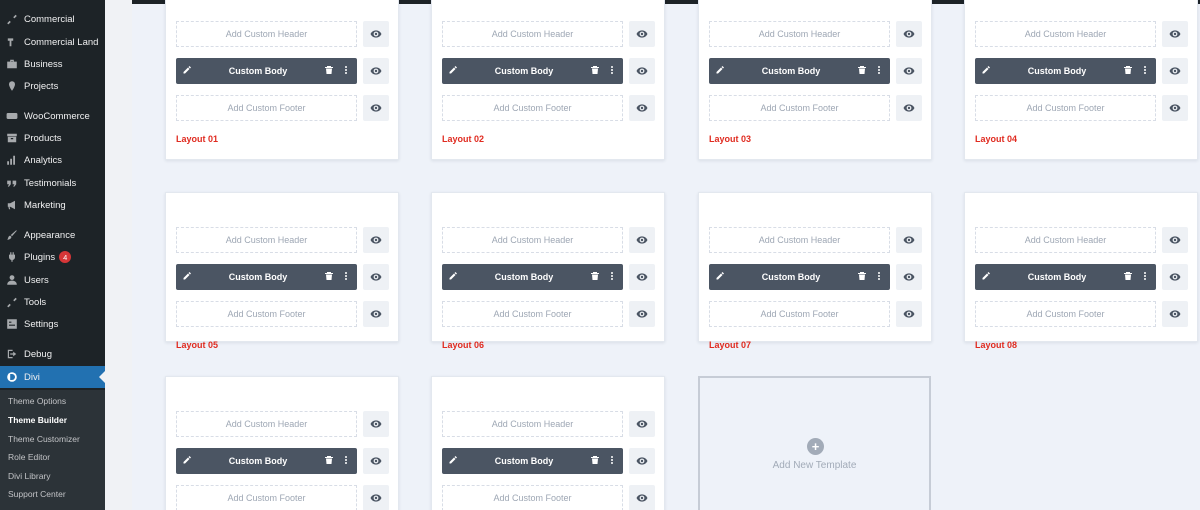 The image size is (1200, 510). I want to click on sidebar-item-products: Products, so click(52, 138).